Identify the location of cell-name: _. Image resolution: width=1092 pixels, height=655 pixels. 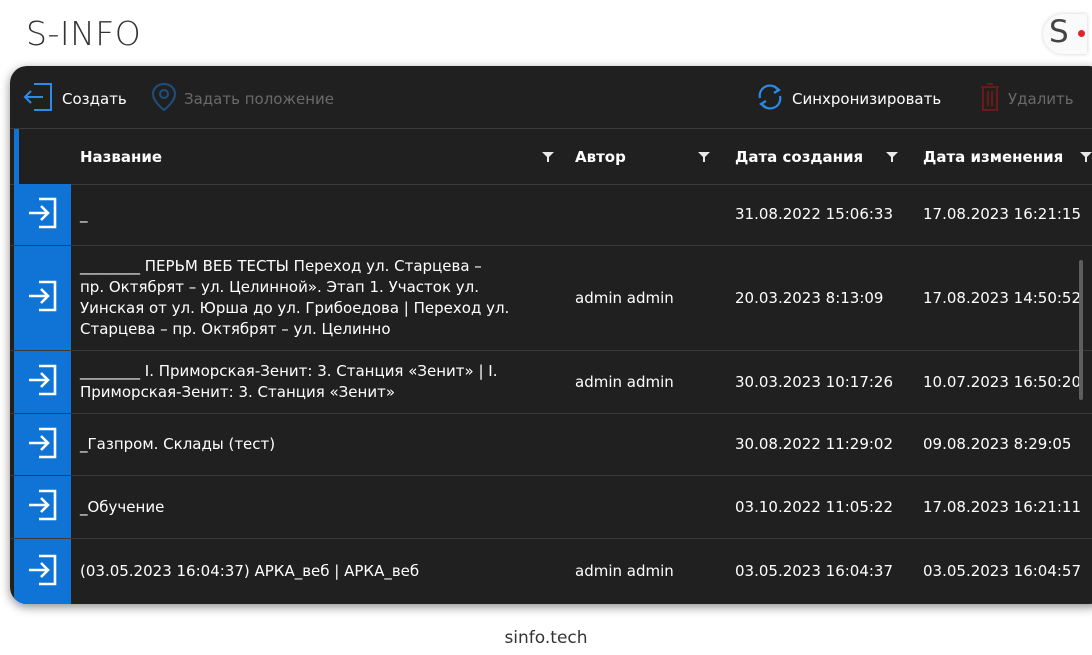
(325, 214).